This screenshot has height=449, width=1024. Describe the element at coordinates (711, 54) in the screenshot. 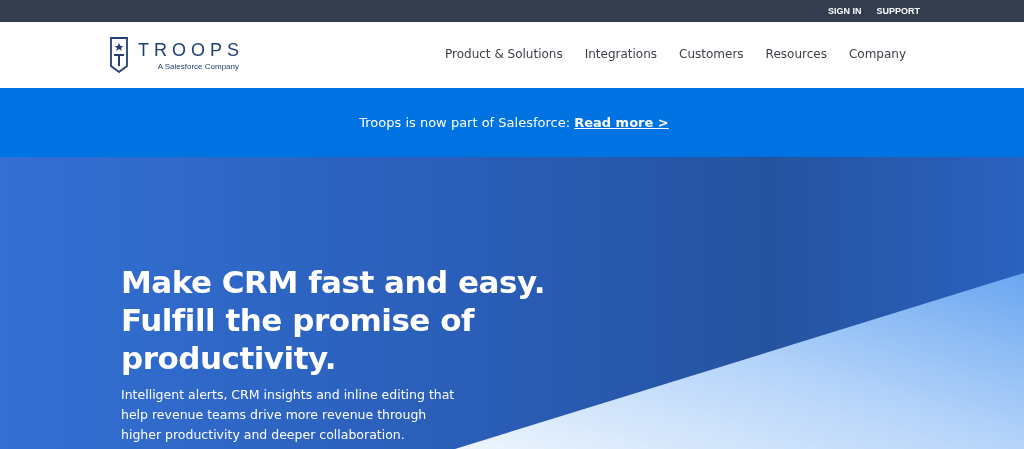

I see `nav-link: Customers` at that location.